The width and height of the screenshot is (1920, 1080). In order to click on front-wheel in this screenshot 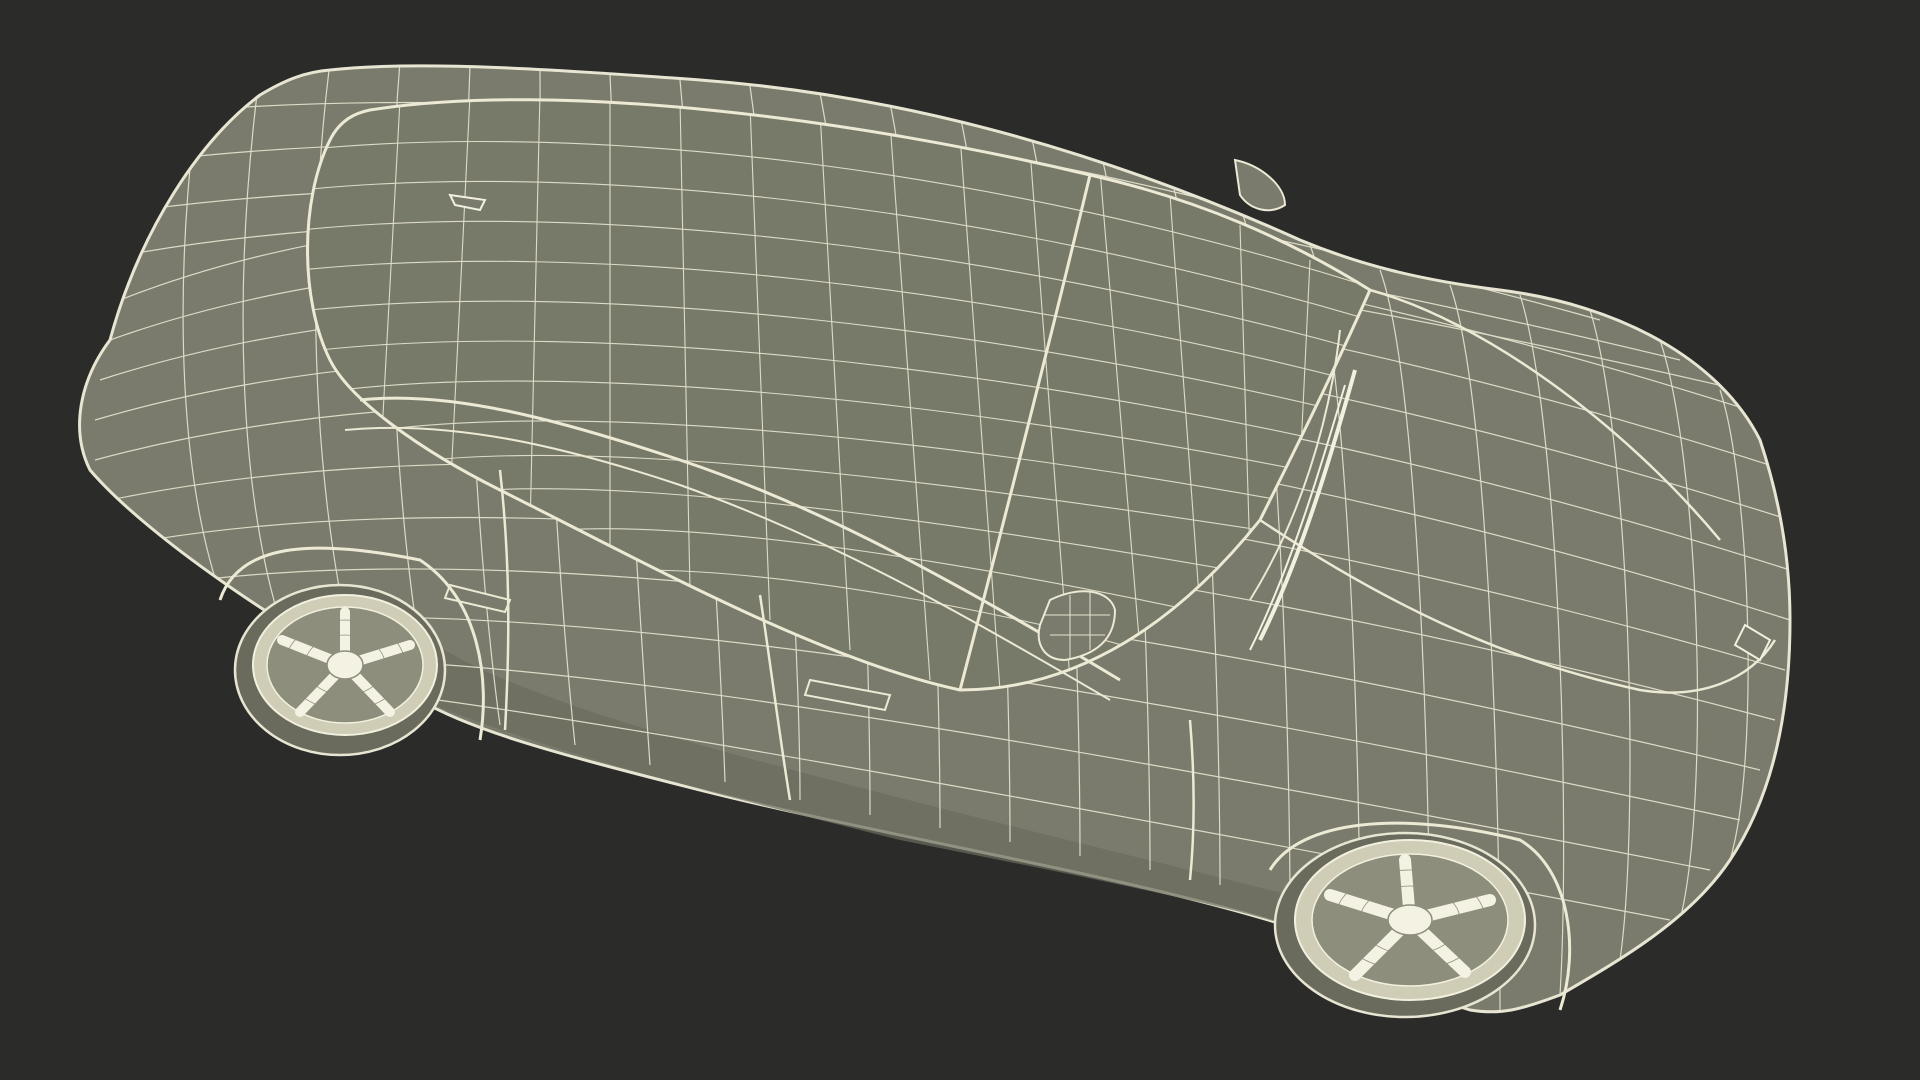, I will do `click(1405, 925)`.